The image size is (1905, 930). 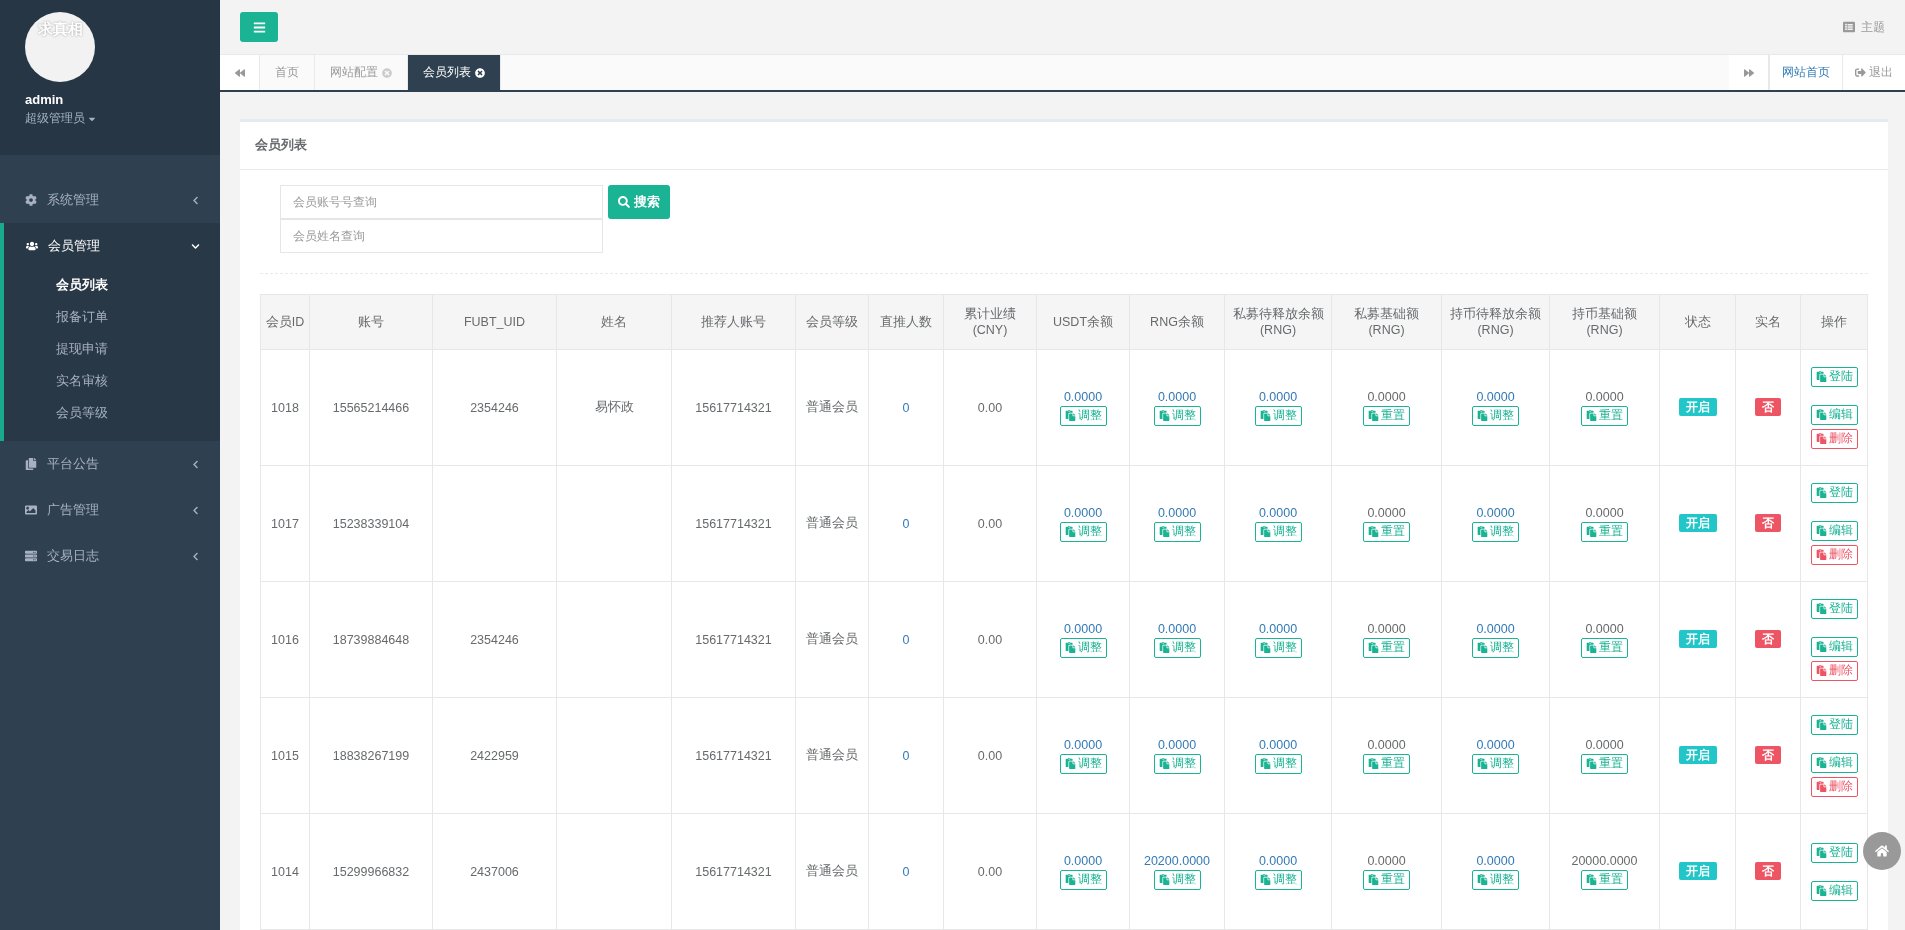 What do you see at coordinates (112, 381) in the screenshot?
I see `submenu-item: 实名审核` at bounding box center [112, 381].